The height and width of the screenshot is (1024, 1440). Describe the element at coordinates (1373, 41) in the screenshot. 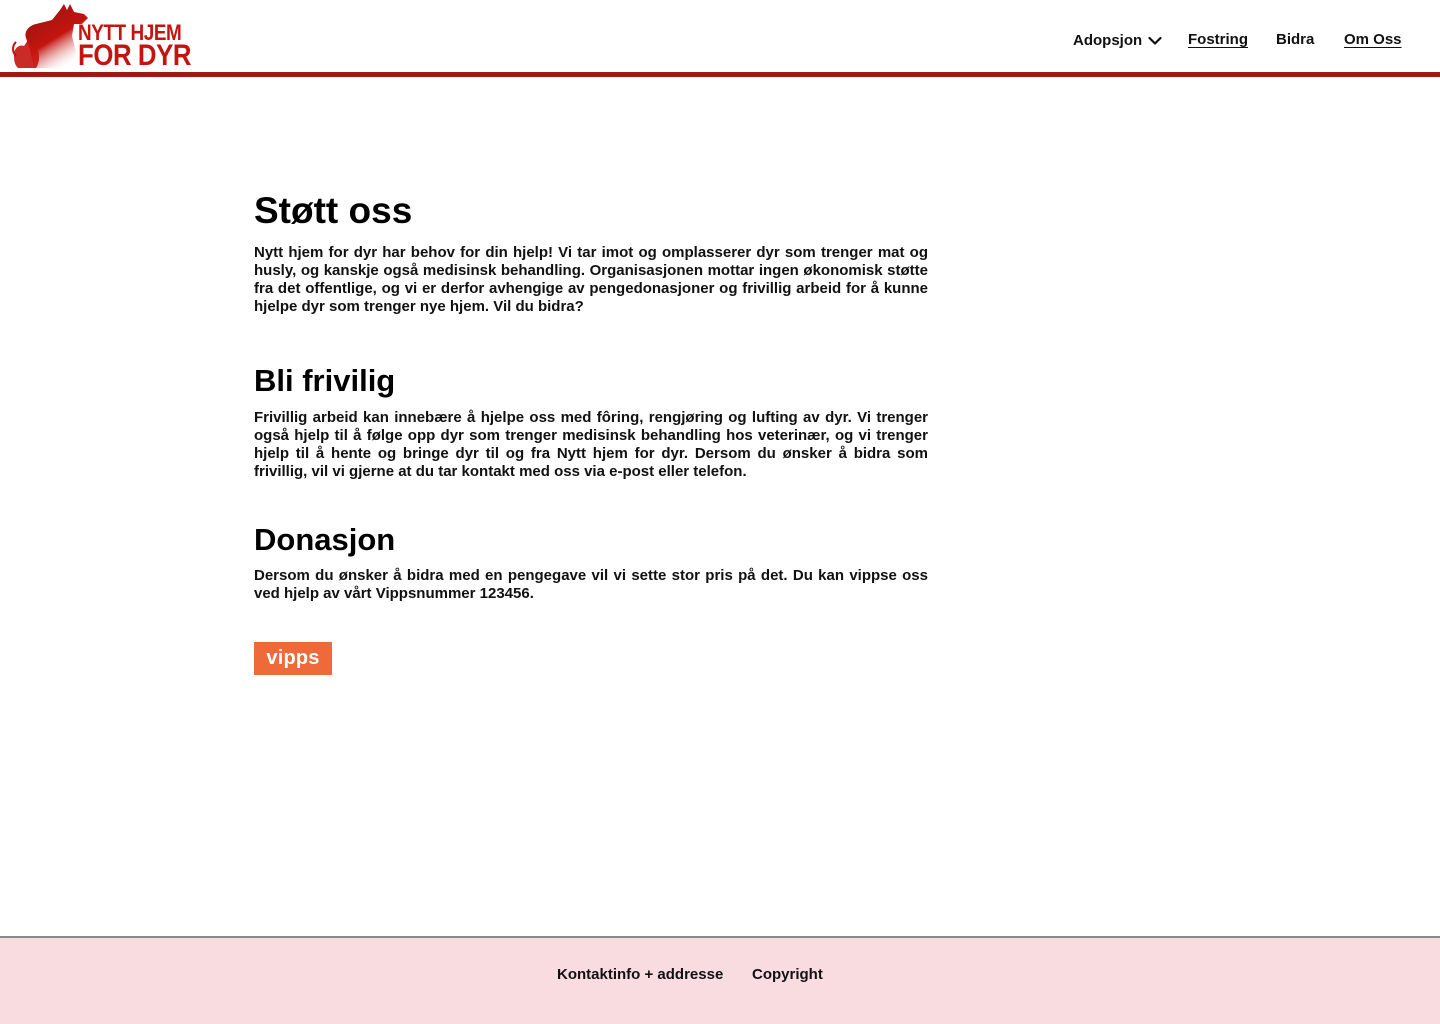

I see `nav-om-oss-link: Om Oss` at that location.